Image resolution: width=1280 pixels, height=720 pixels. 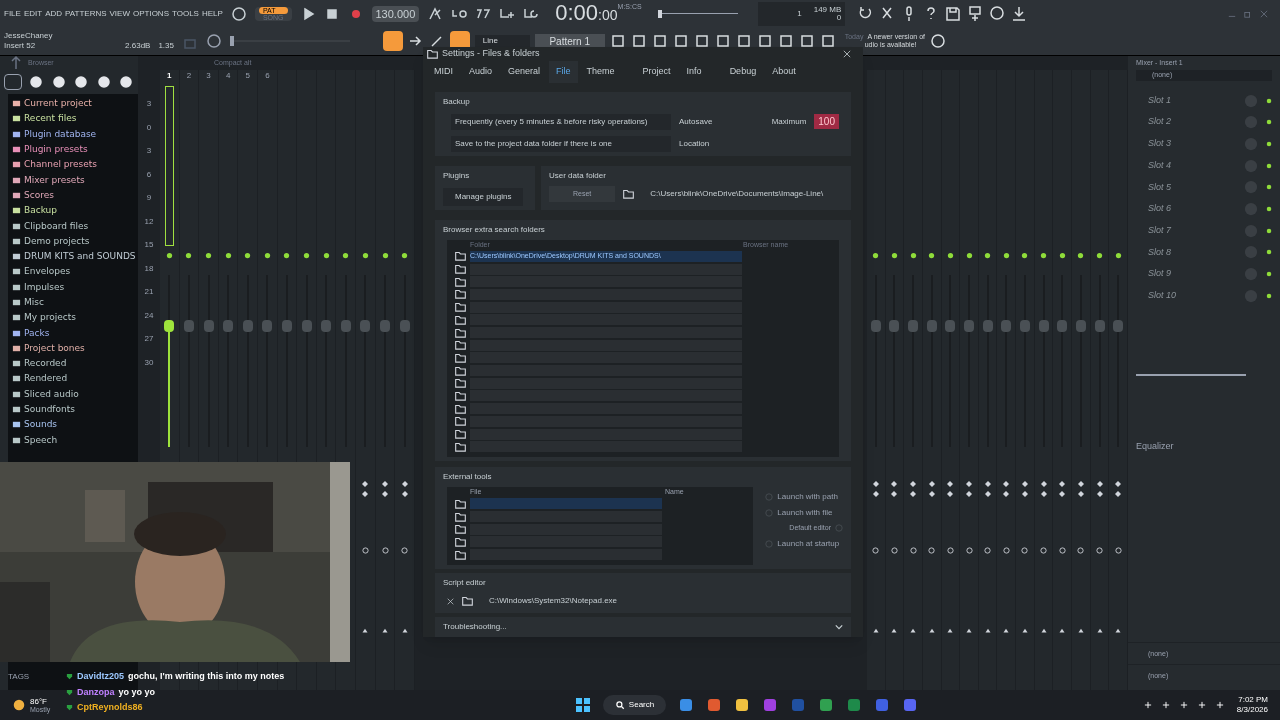 I want to click on browser-item: Recorded, so click(x=45, y=364).